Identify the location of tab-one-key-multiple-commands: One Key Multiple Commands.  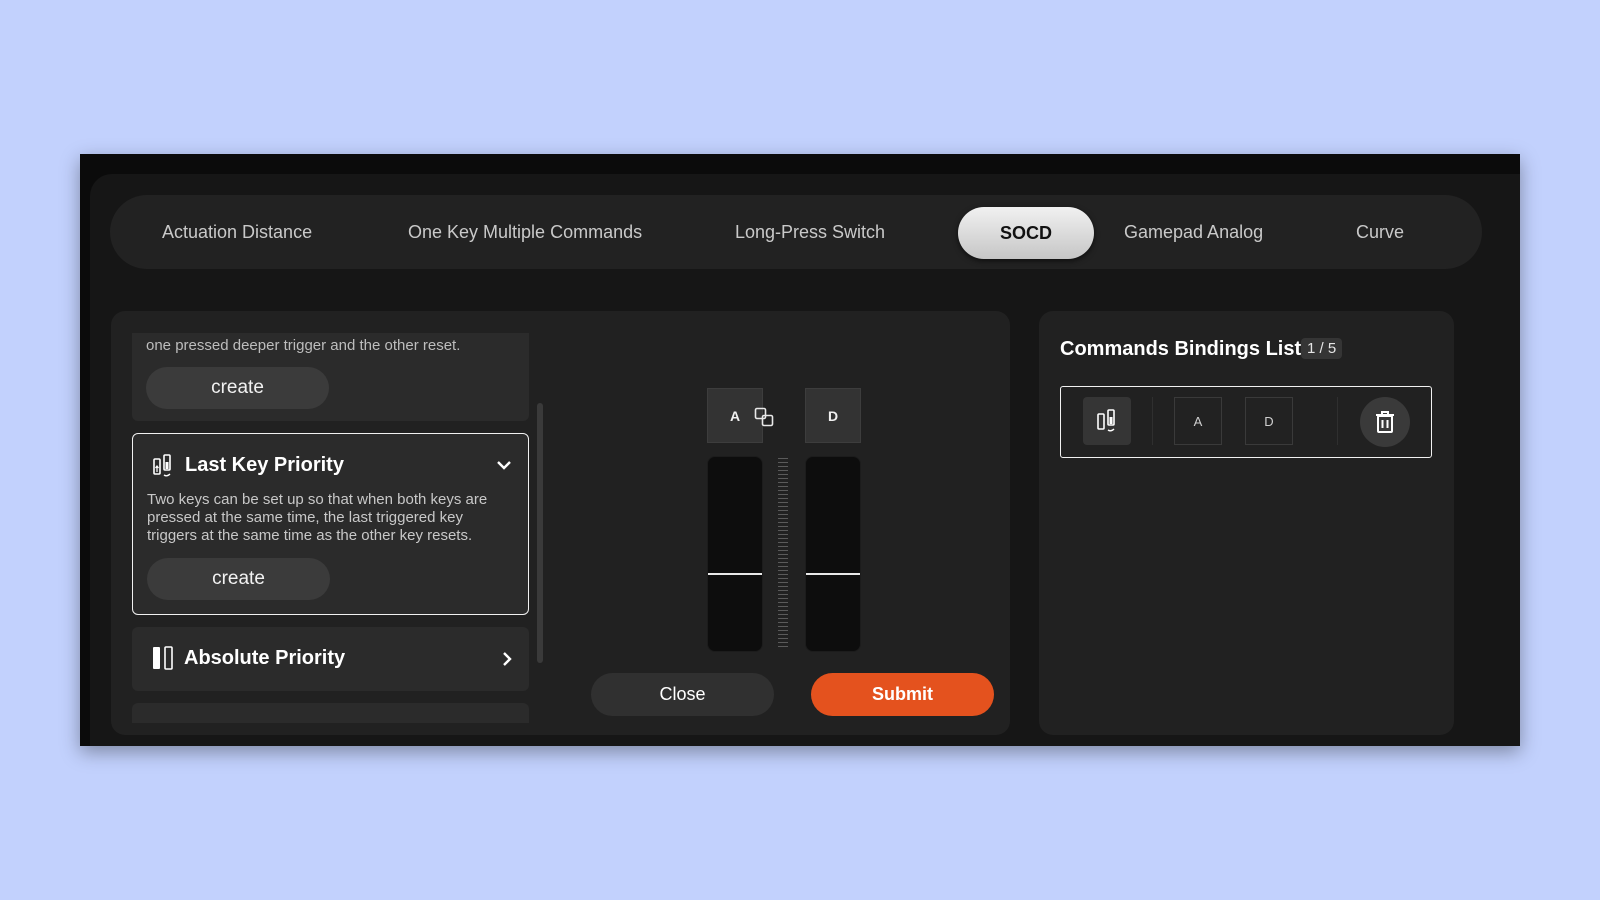
(525, 232).